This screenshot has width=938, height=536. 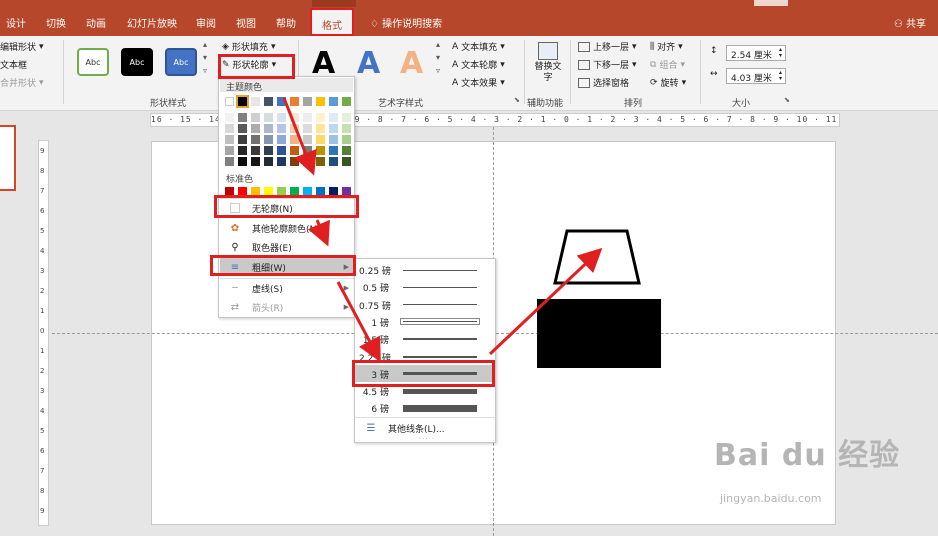 I want to click on arrow-to-outline-colors, so click(x=299, y=136).